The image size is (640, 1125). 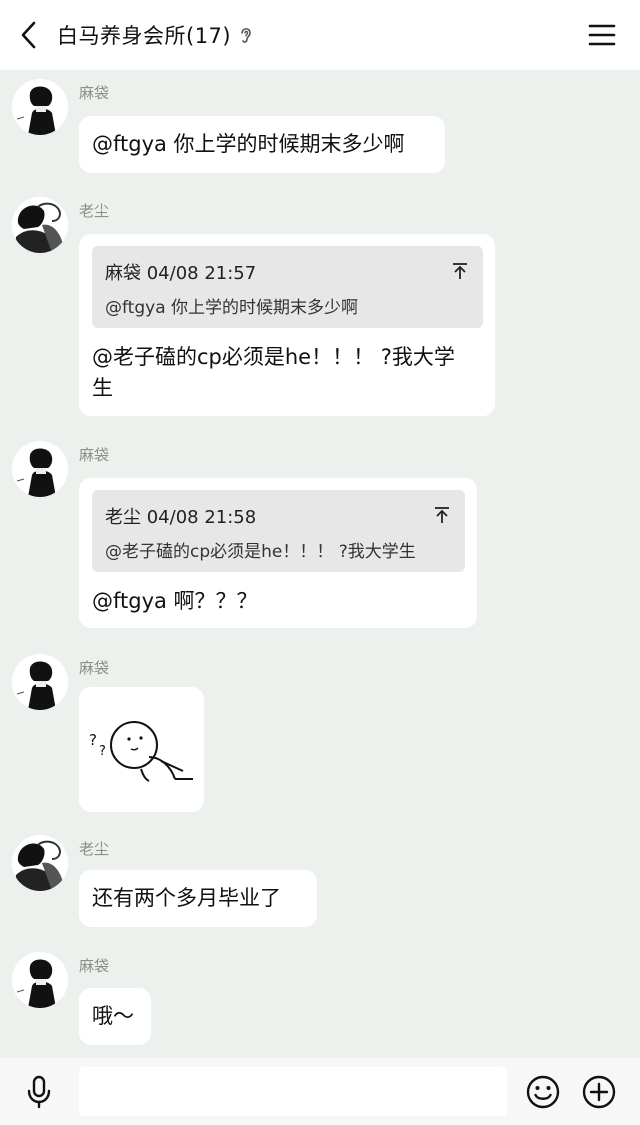 I want to click on smiley-icon, so click(x=543, y=1092).